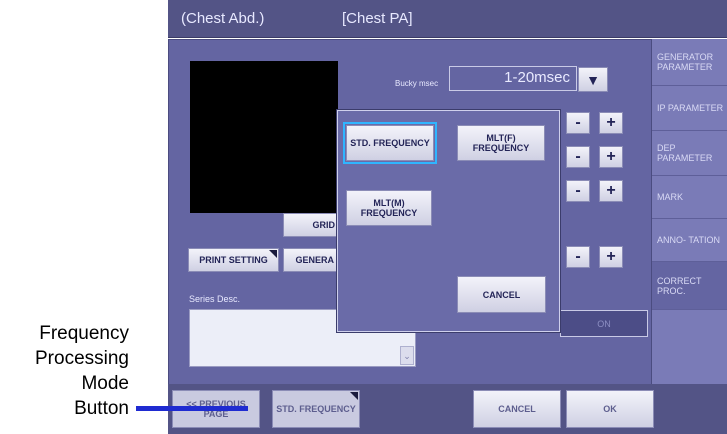  What do you see at coordinates (501, 294) in the screenshot?
I see `popup-cancel-button: CANCEL` at bounding box center [501, 294].